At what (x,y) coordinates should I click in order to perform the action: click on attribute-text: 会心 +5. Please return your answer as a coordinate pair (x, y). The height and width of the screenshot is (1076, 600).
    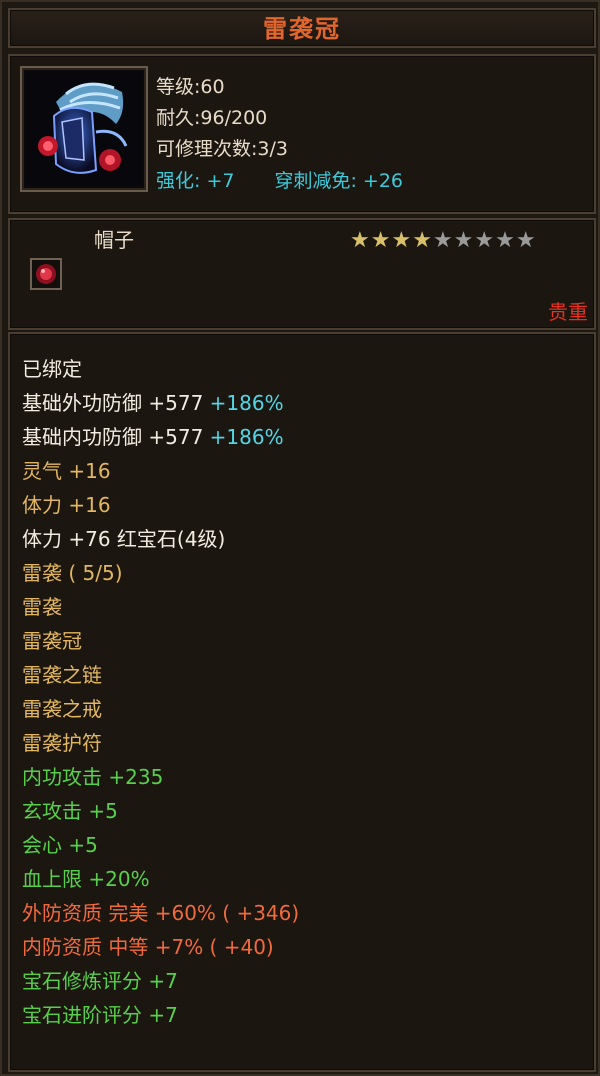
    Looking at the image, I should click on (60, 845).